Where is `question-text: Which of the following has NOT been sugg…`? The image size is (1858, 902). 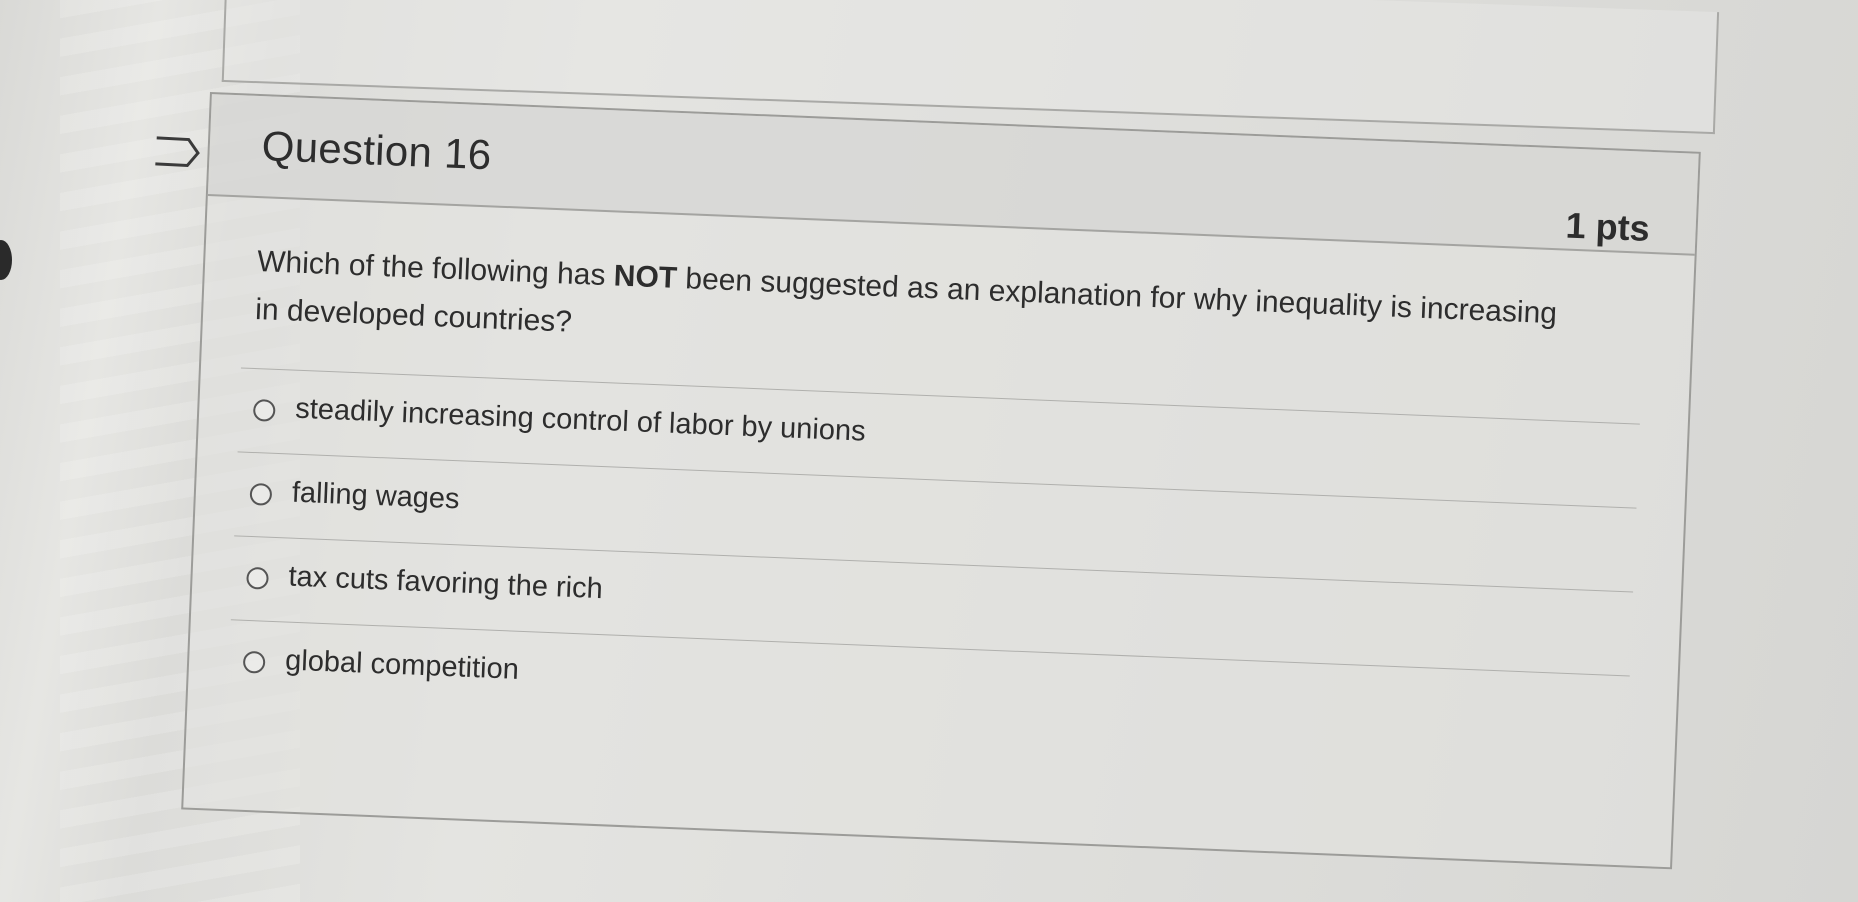
question-text: Which of the following has NOT been sugg… is located at coordinates (915, 312).